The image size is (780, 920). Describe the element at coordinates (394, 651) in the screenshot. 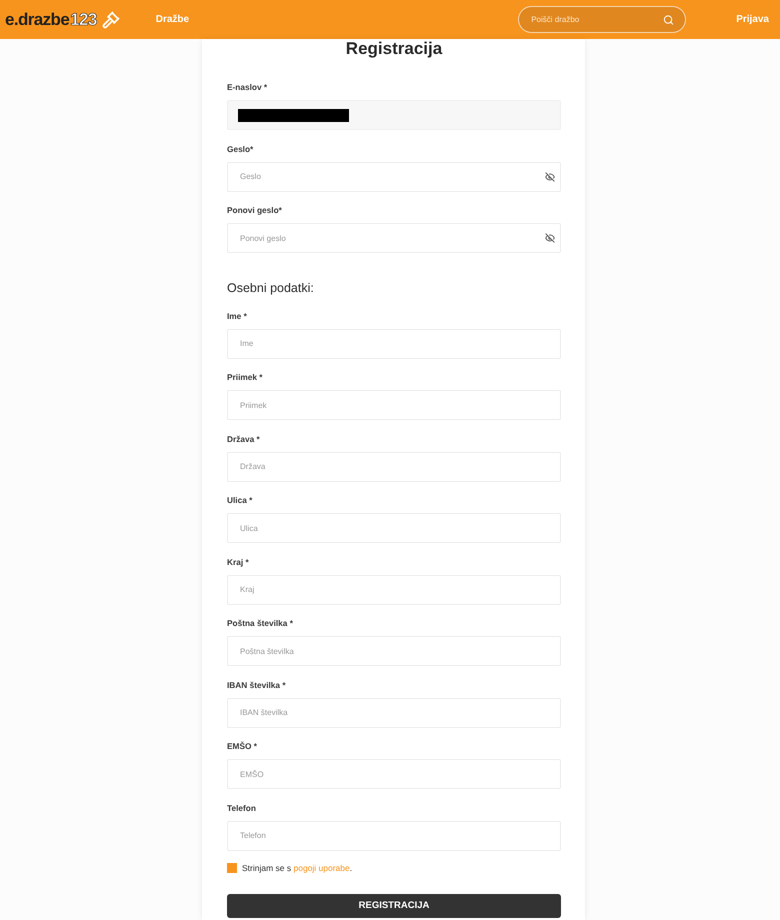

I see `text-field: Poštna številka` at that location.